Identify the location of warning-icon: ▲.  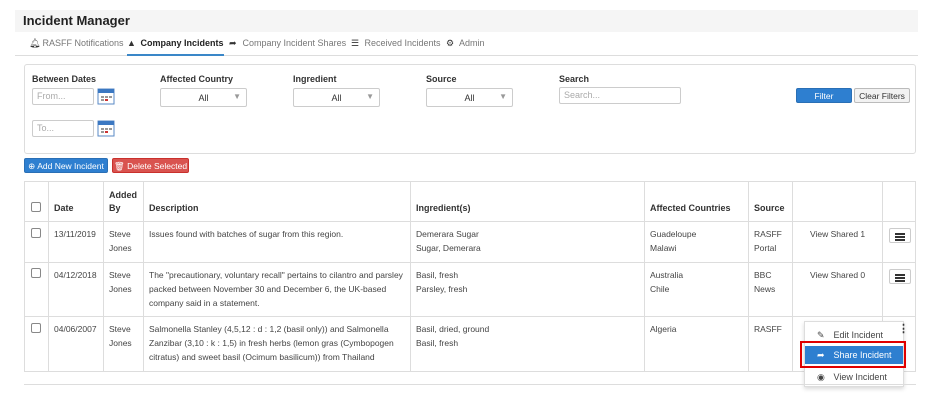
(131, 43).